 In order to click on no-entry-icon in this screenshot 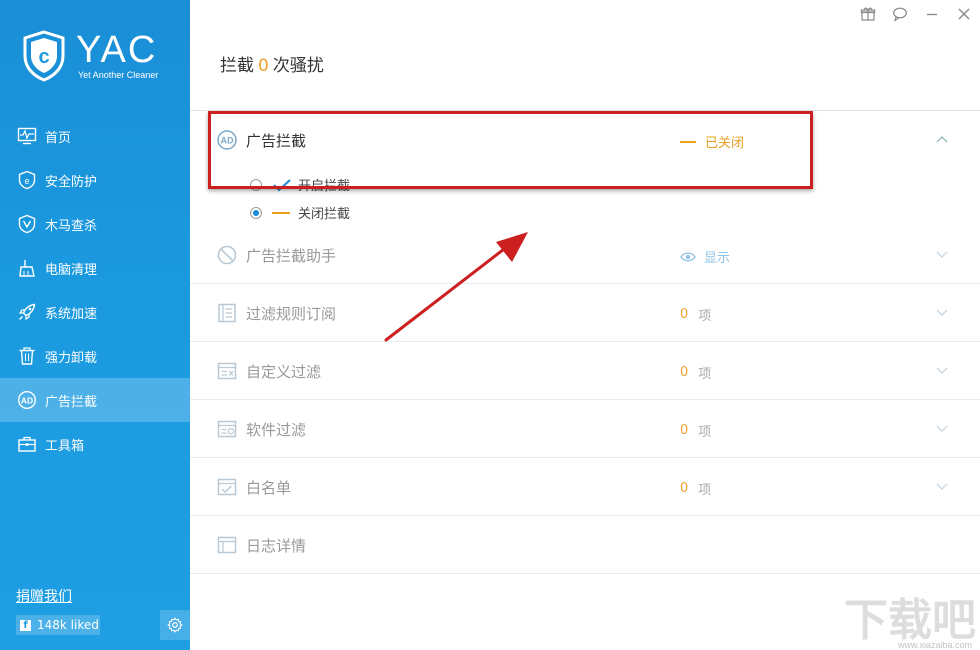, I will do `click(227, 255)`.